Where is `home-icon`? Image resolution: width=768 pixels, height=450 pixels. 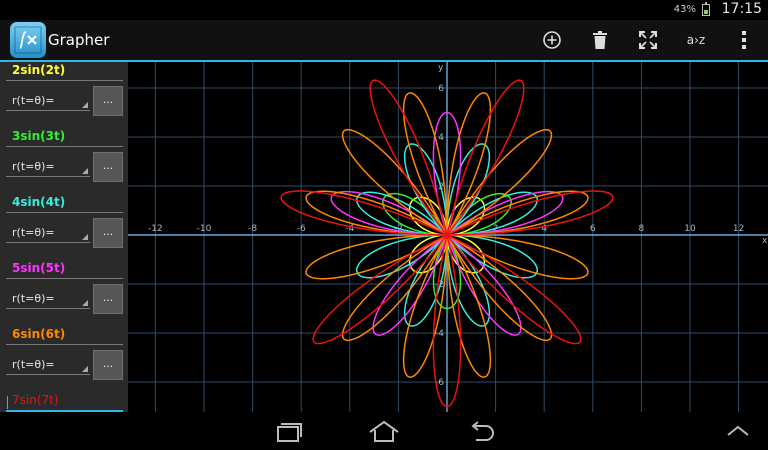
home-icon is located at coordinates (384, 431).